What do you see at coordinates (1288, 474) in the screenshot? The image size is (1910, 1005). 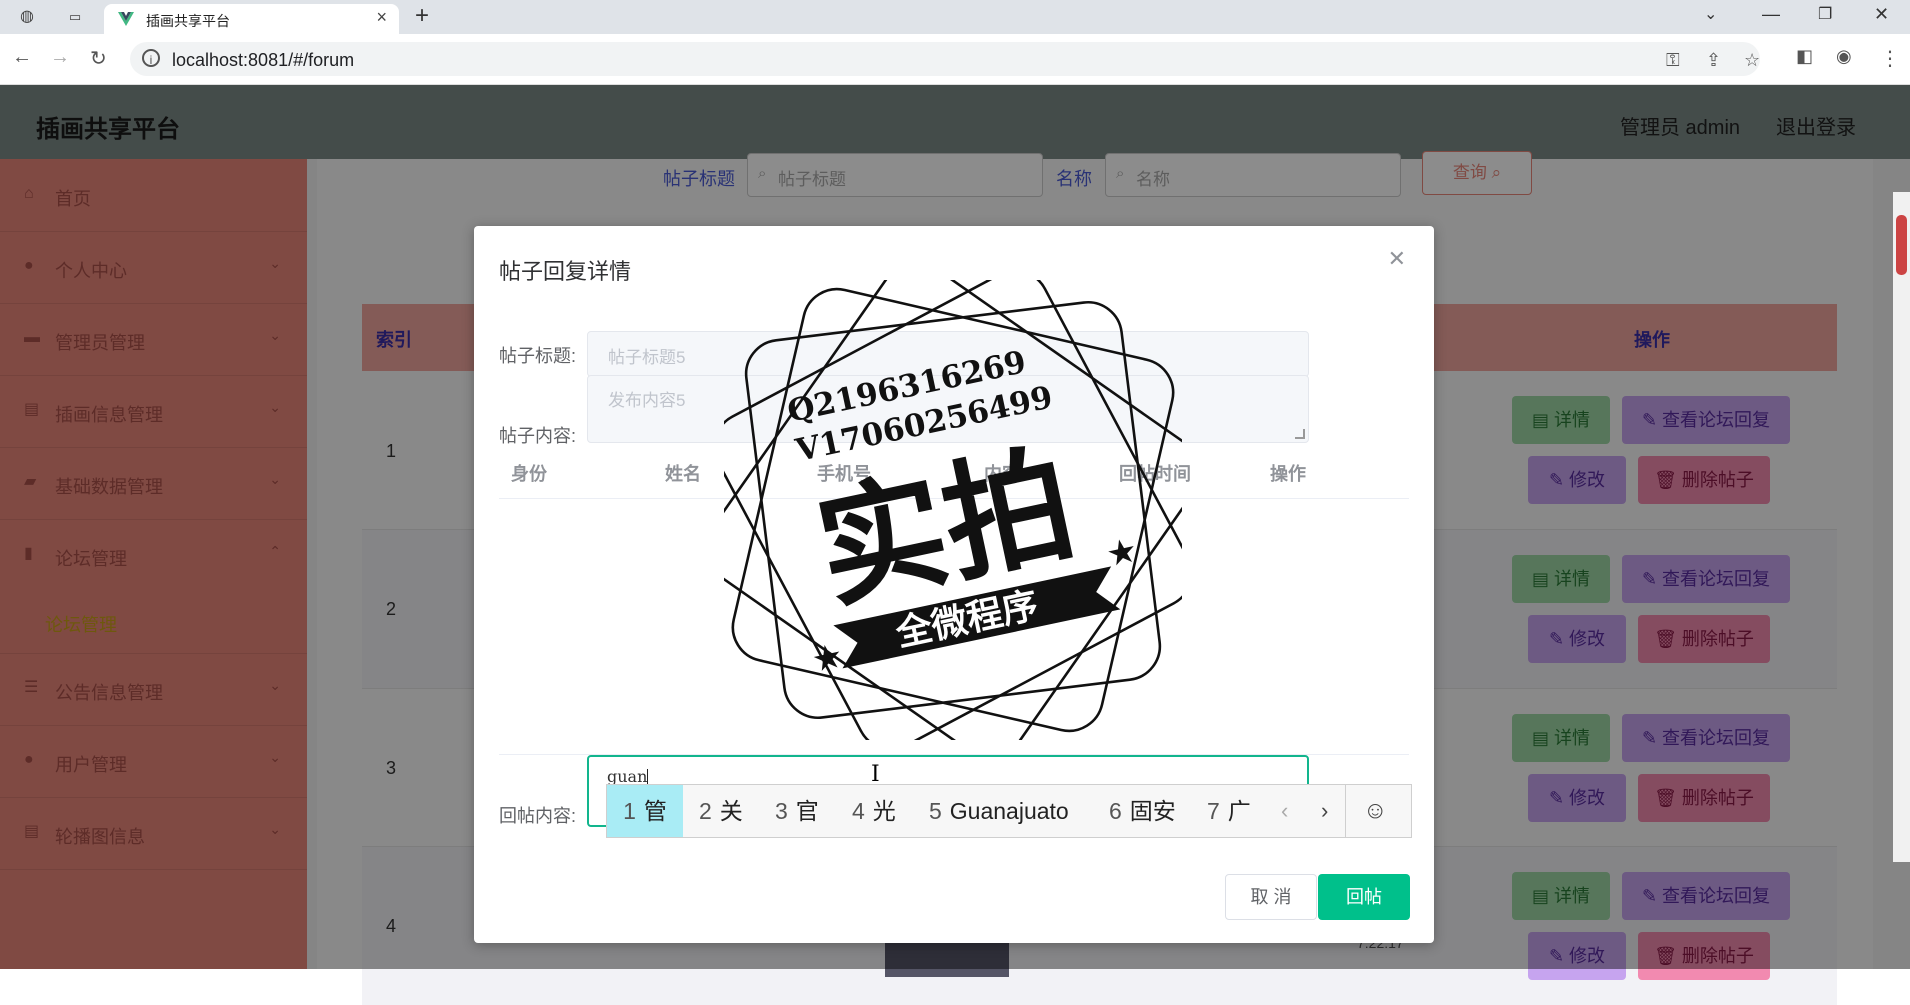 I see `reply-col-ops: 操作` at bounding box center [1288, 474].